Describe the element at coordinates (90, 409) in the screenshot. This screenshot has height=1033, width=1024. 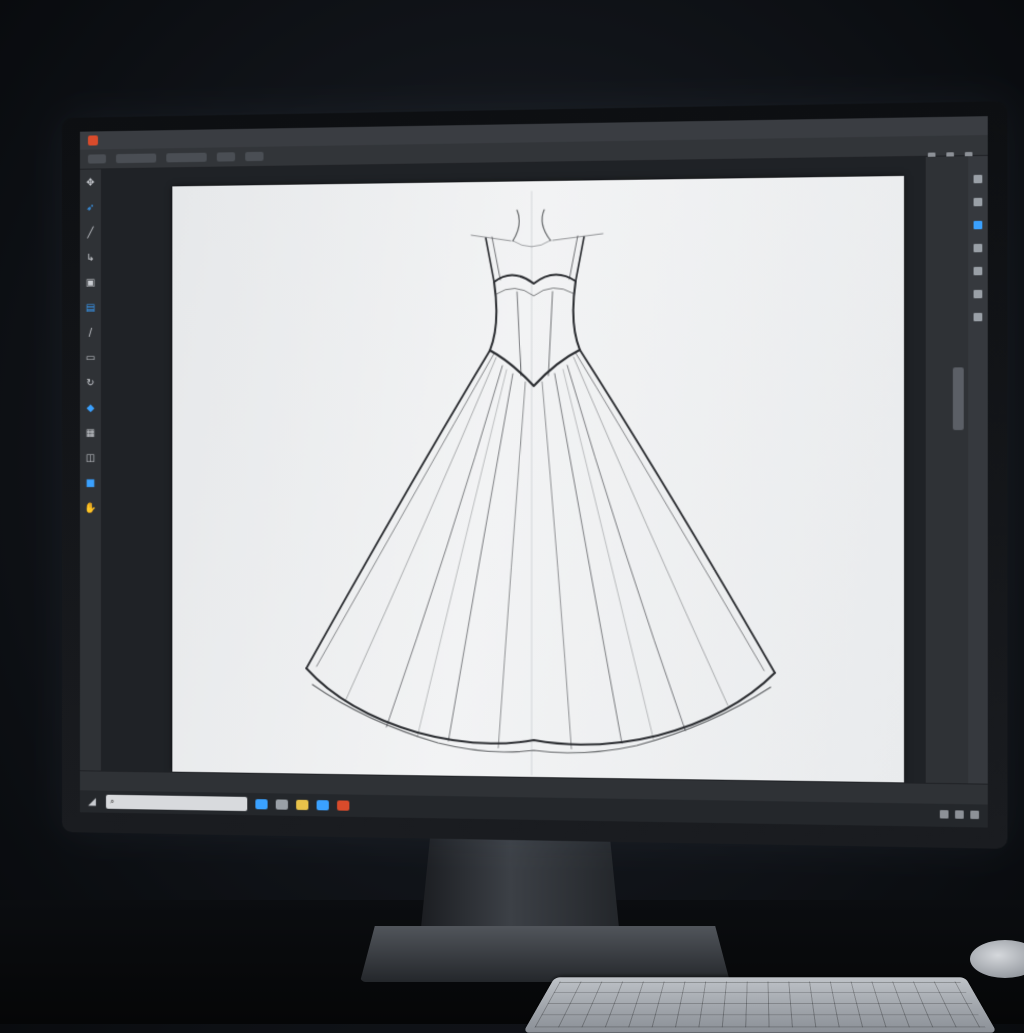
I see `bucket-icon: ◆` at that location.